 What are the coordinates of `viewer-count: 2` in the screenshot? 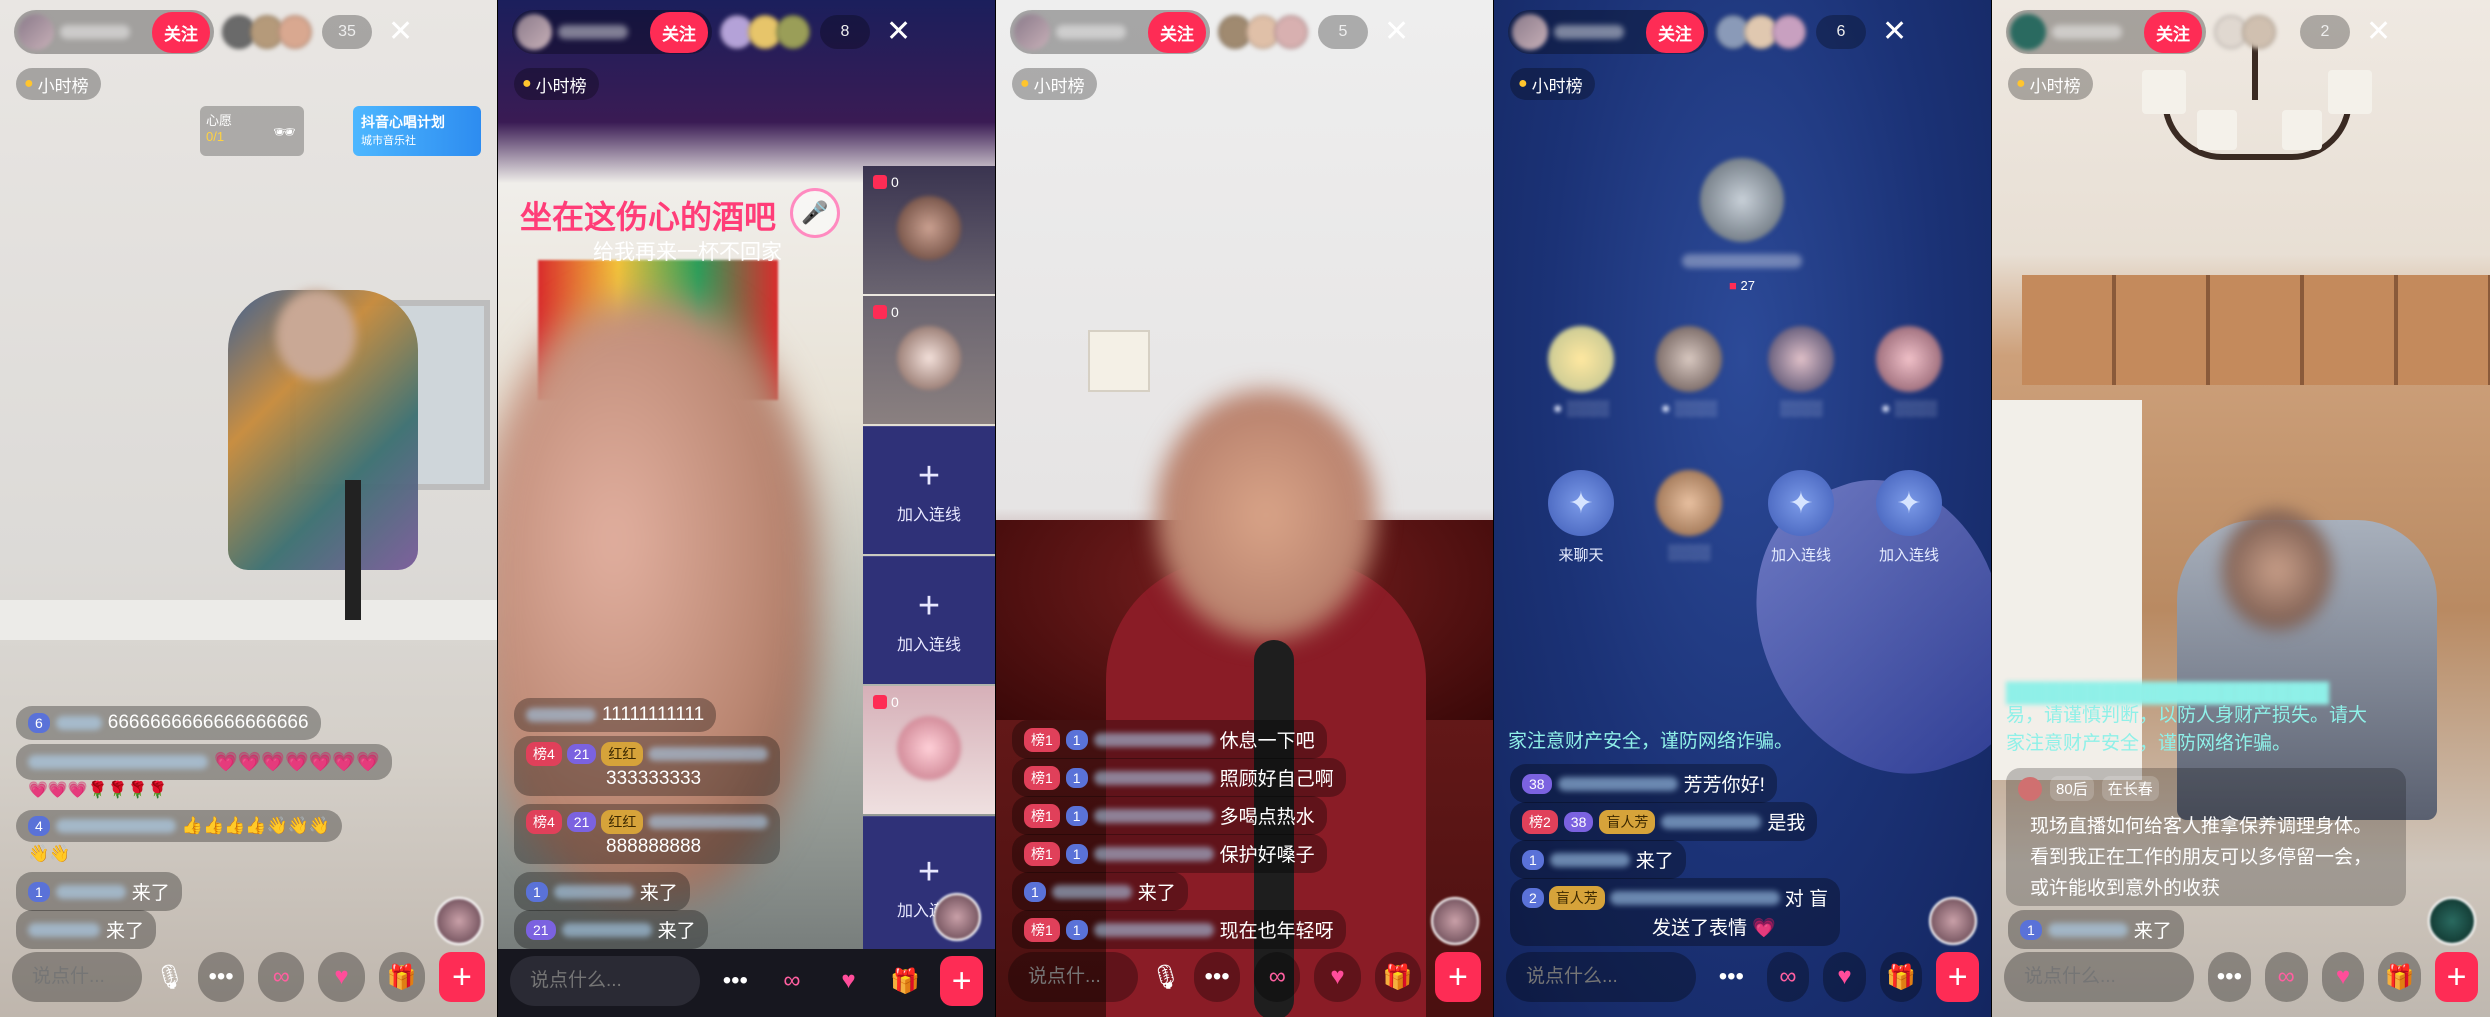 It's located at (2325, 32).